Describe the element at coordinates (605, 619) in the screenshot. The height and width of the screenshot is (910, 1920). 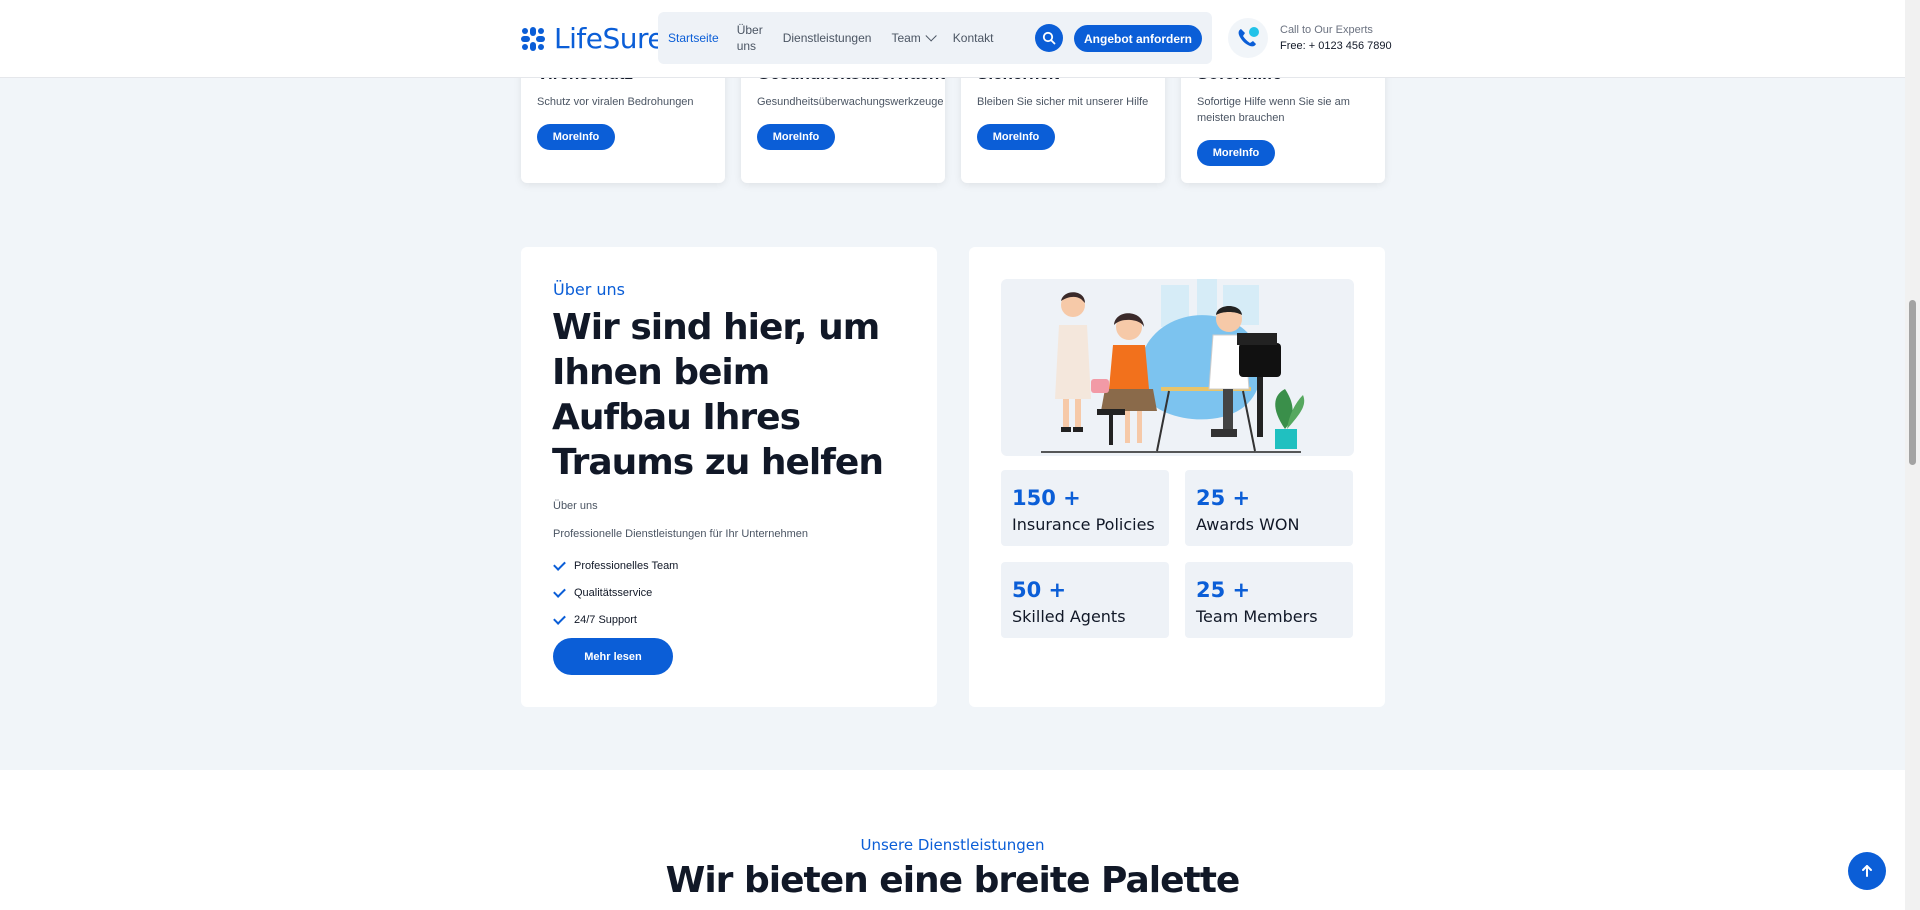
I see `check-item-label: 24/7 Support` at that location.